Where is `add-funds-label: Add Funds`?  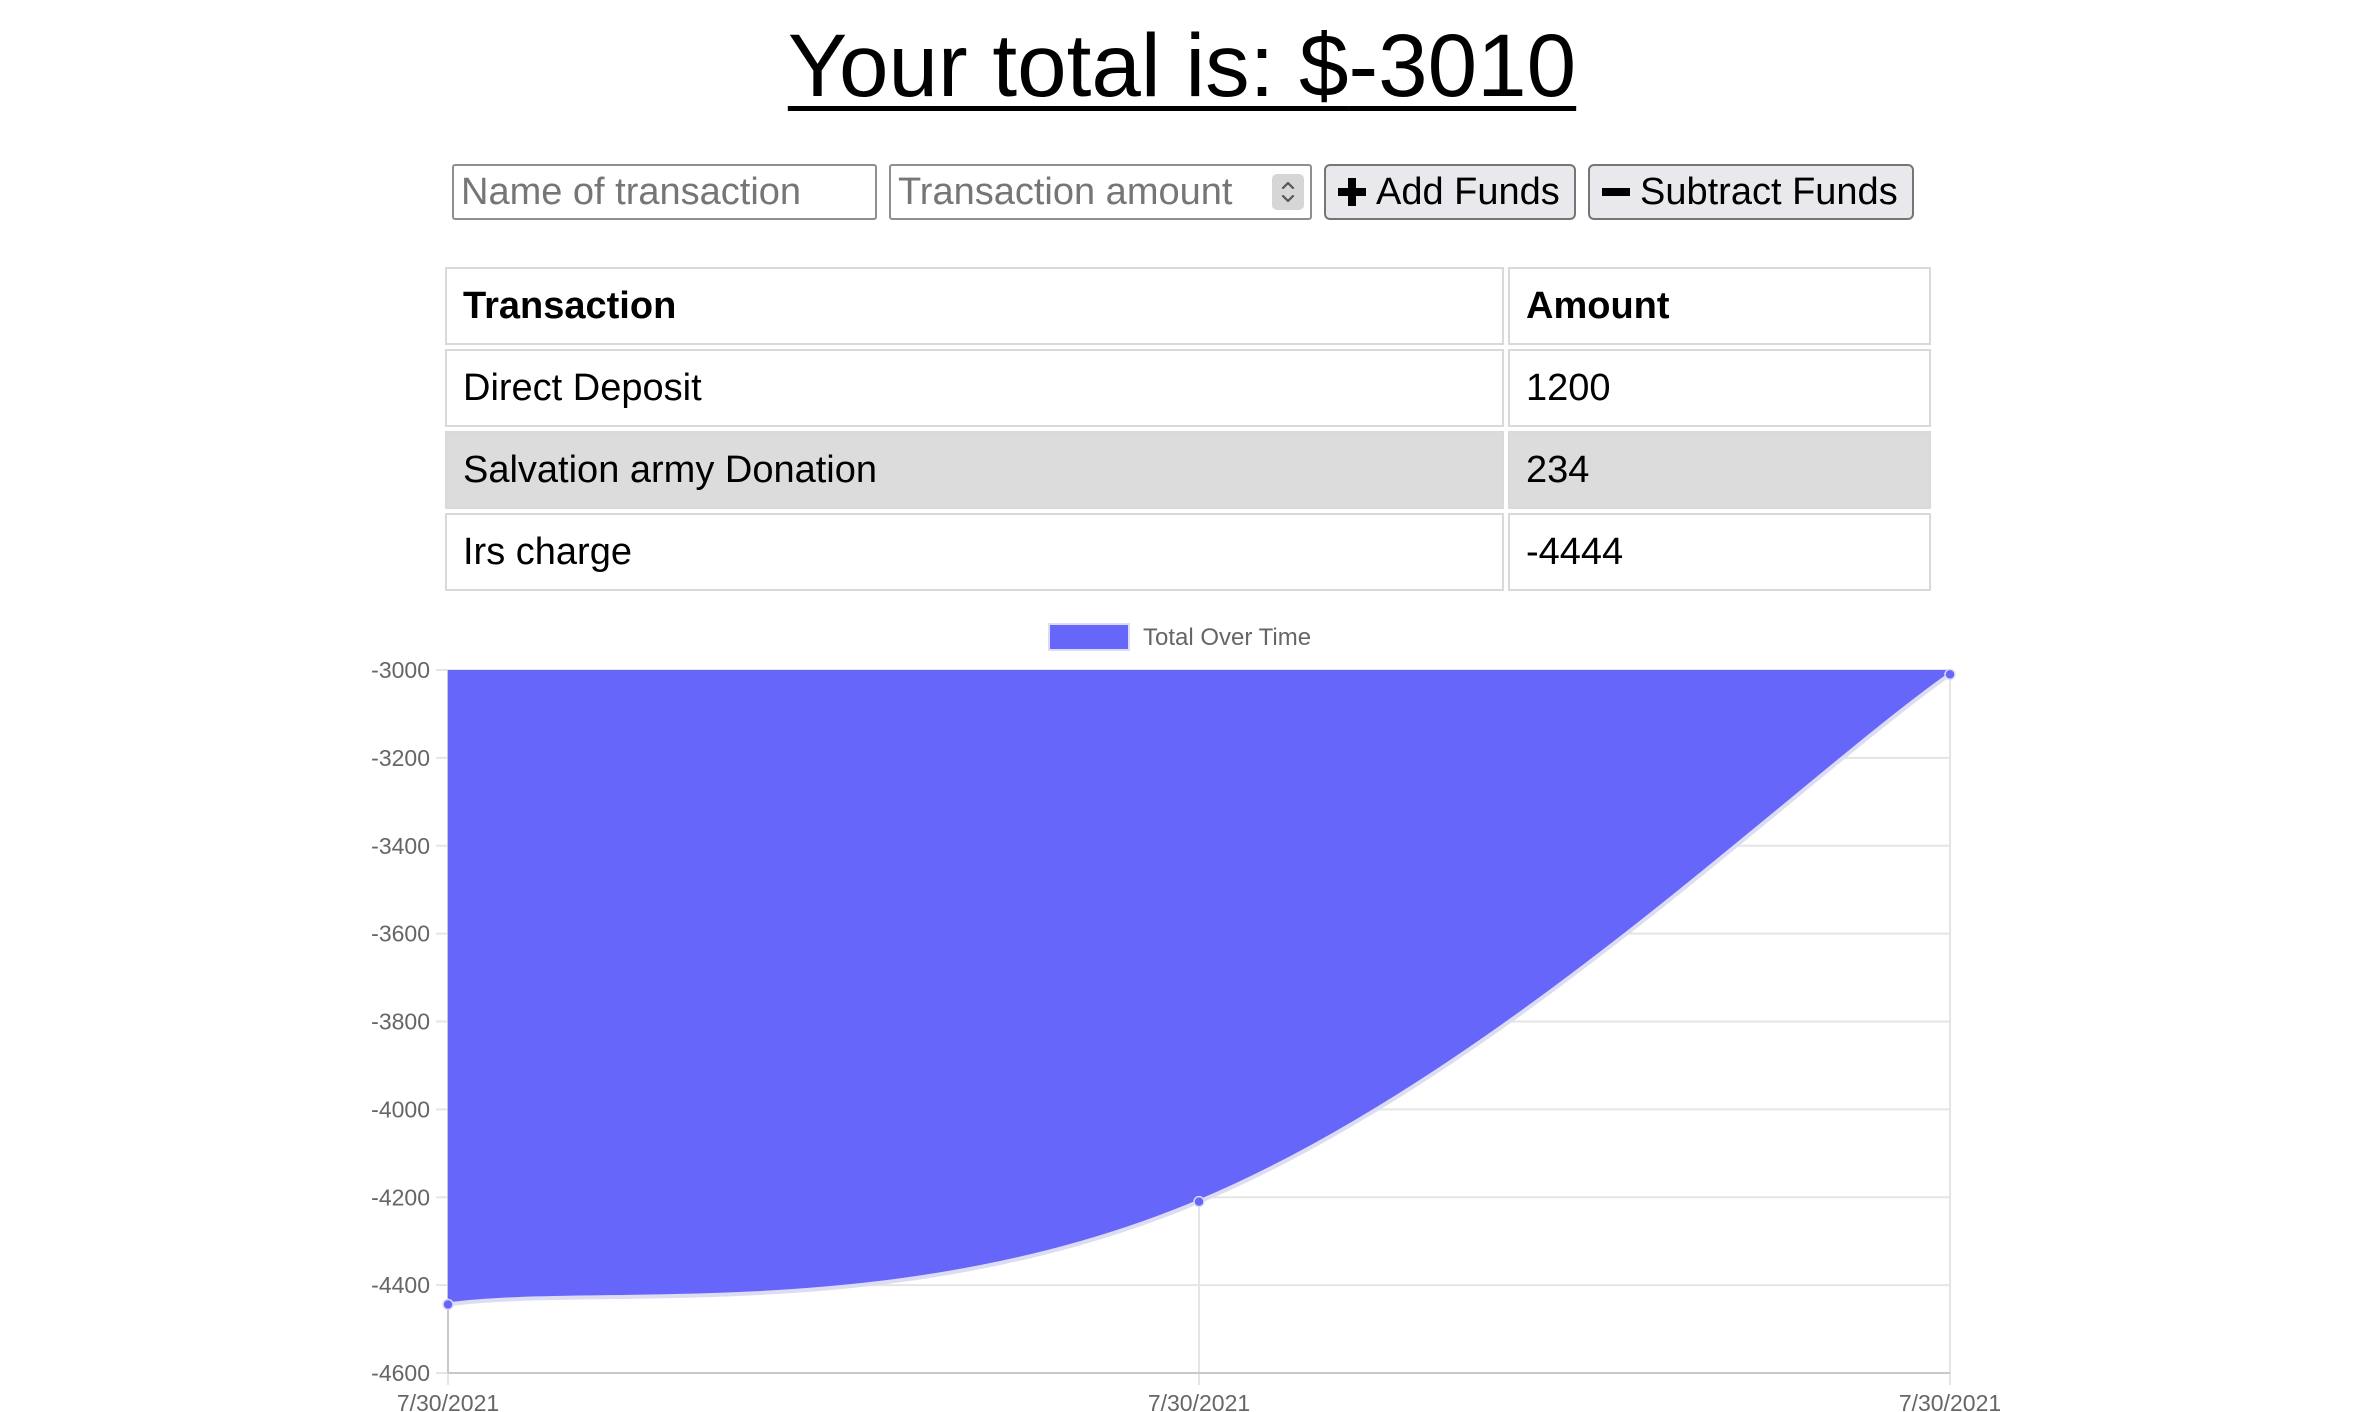 add-funds-label: Add Funds is located at coordinates (1468, 191).